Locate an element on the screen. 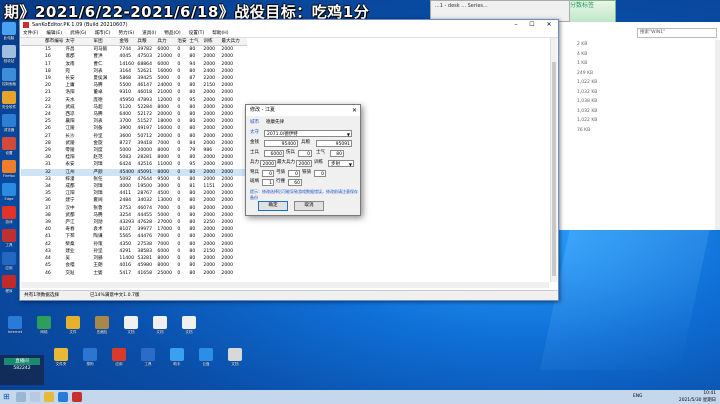 The height and width of the screenshot is (404, 720). cancel-button: 取消 is located at coordinates (309, 206).